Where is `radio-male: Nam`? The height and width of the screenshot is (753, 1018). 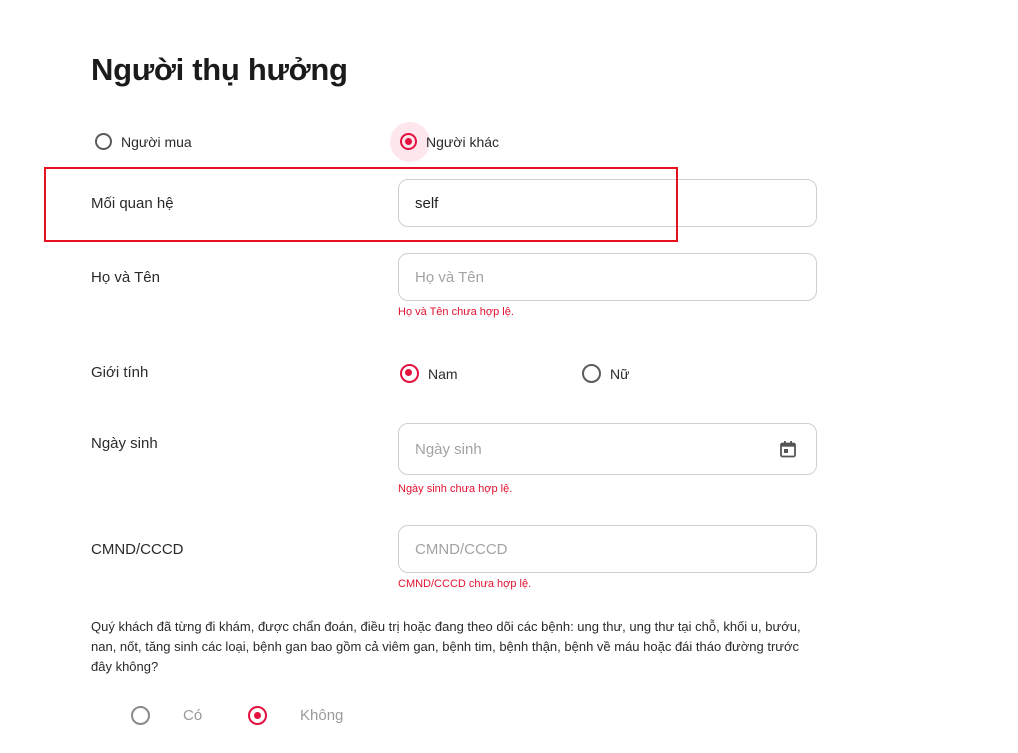 radio-male: Nam is located at coordinates (429, 373).